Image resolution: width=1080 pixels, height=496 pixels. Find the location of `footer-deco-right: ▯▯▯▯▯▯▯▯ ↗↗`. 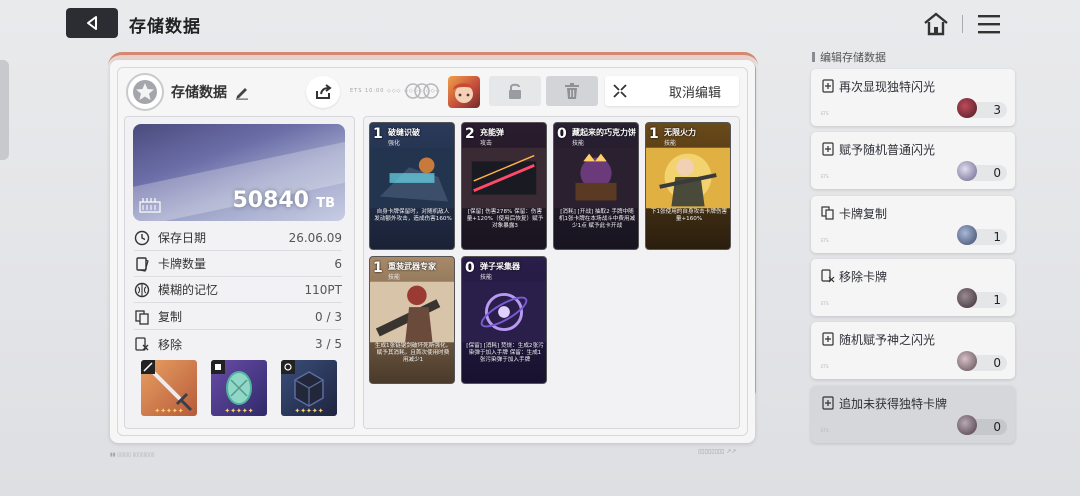

footer-deco-right: ▯▯▯▯▯▯▯▯ ↗↗ is located at coordinates (717, 451).